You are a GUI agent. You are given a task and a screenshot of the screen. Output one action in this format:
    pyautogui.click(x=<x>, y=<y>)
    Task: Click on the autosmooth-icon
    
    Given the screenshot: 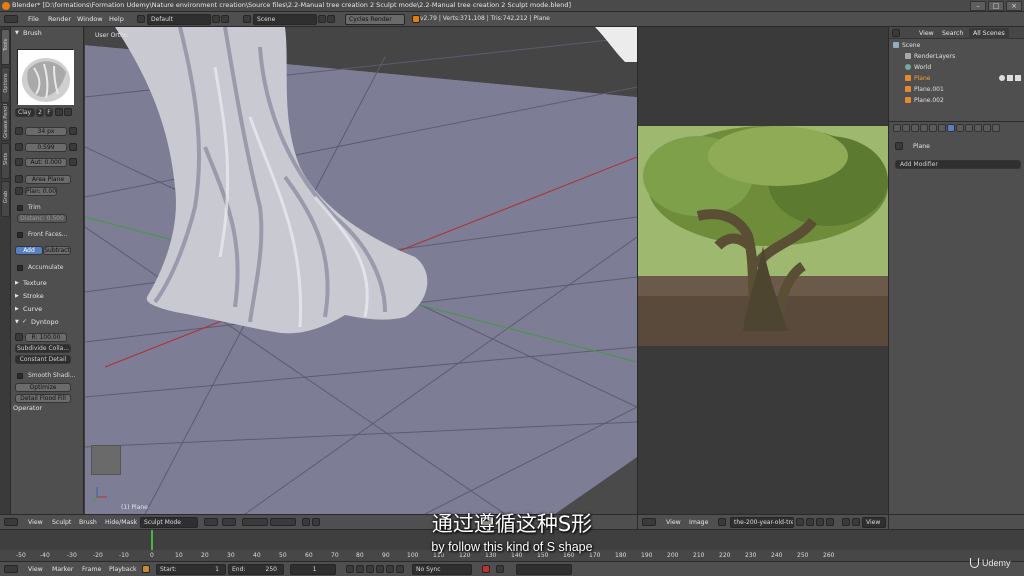 What is the action you would take?
    pyautogui.click(x=19, y=162)
    